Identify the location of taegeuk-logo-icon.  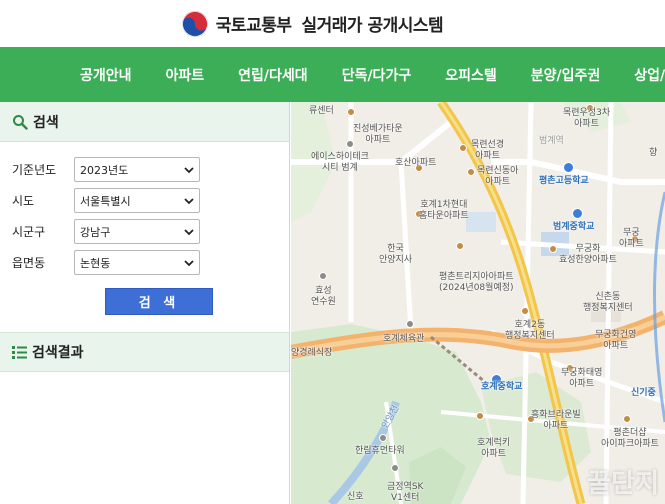
(194, 23).